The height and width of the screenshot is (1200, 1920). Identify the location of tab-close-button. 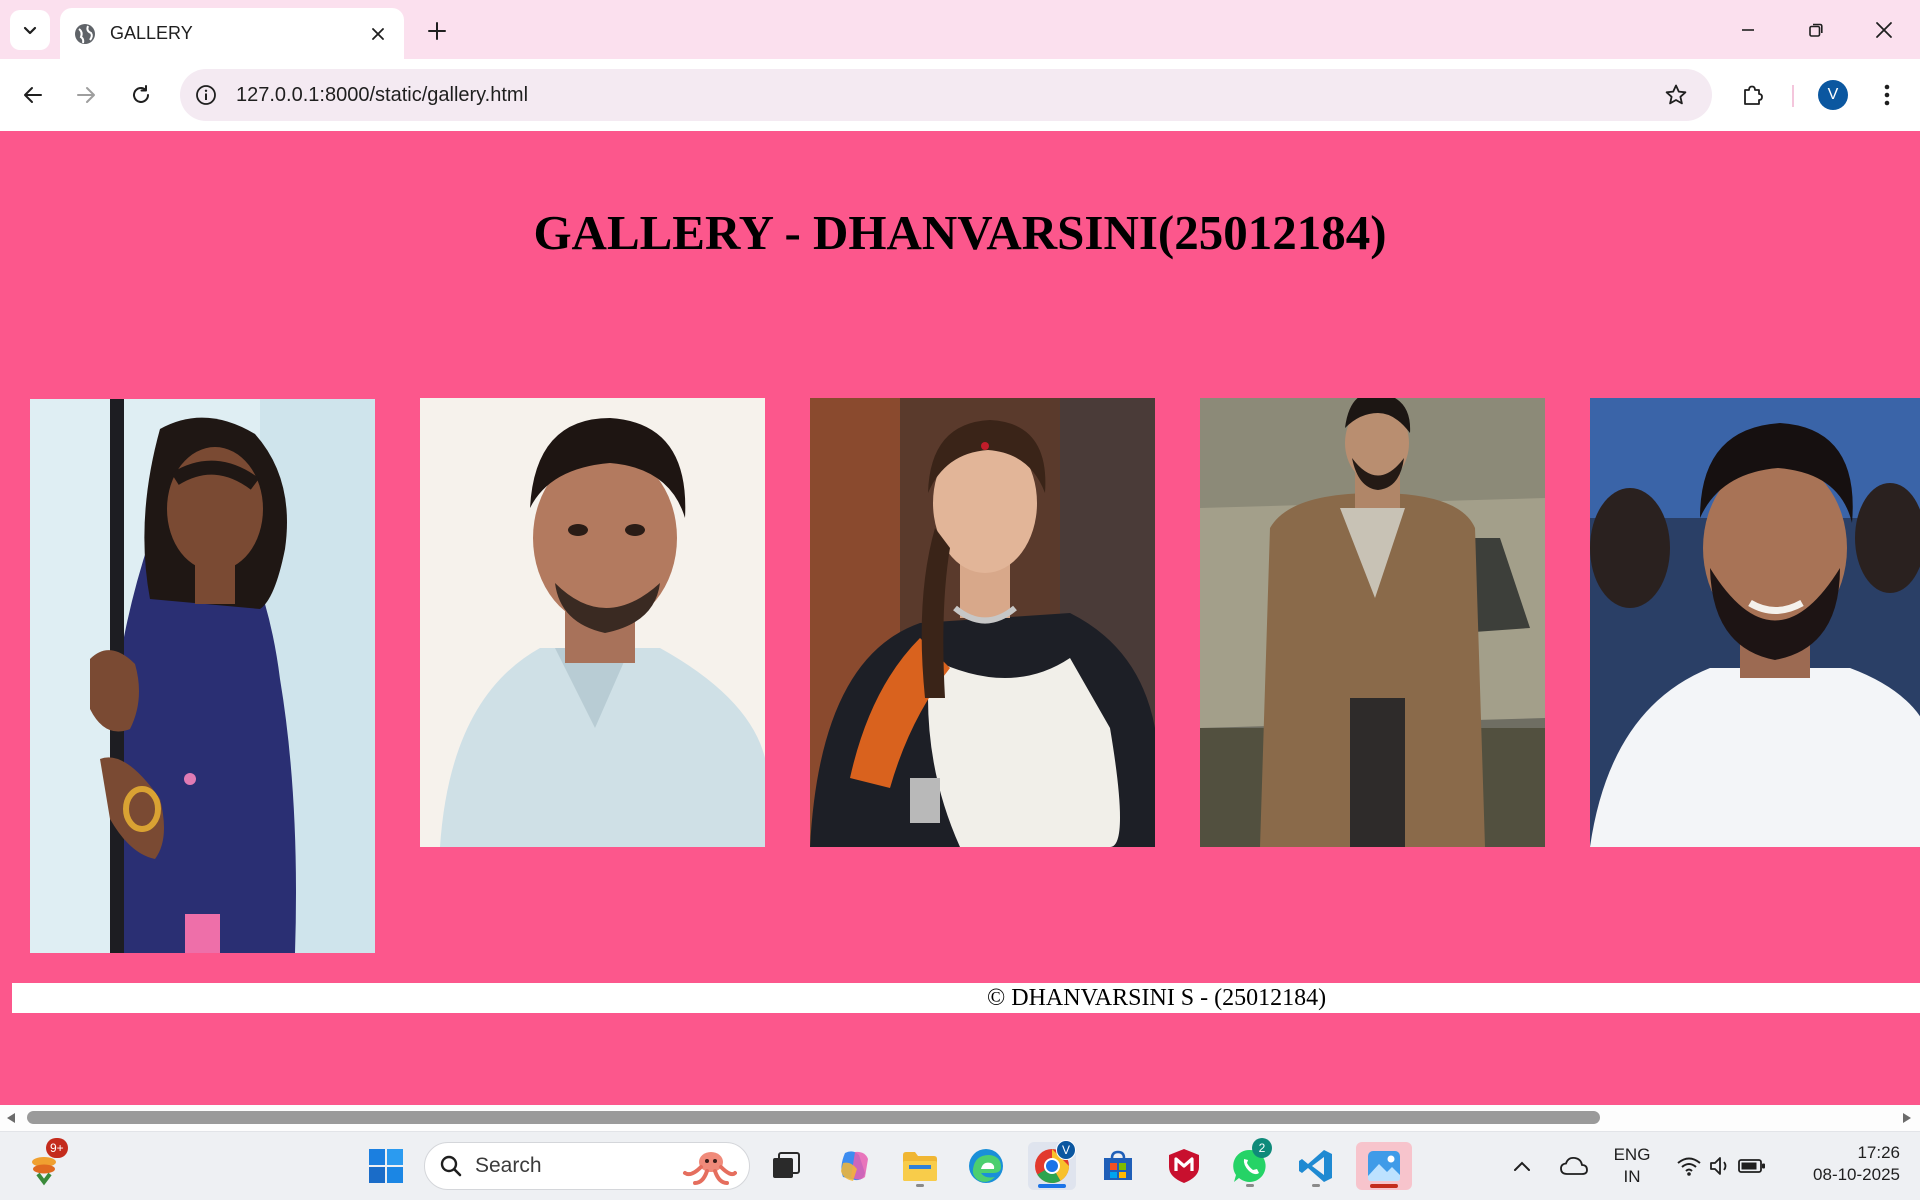
(378, 34).